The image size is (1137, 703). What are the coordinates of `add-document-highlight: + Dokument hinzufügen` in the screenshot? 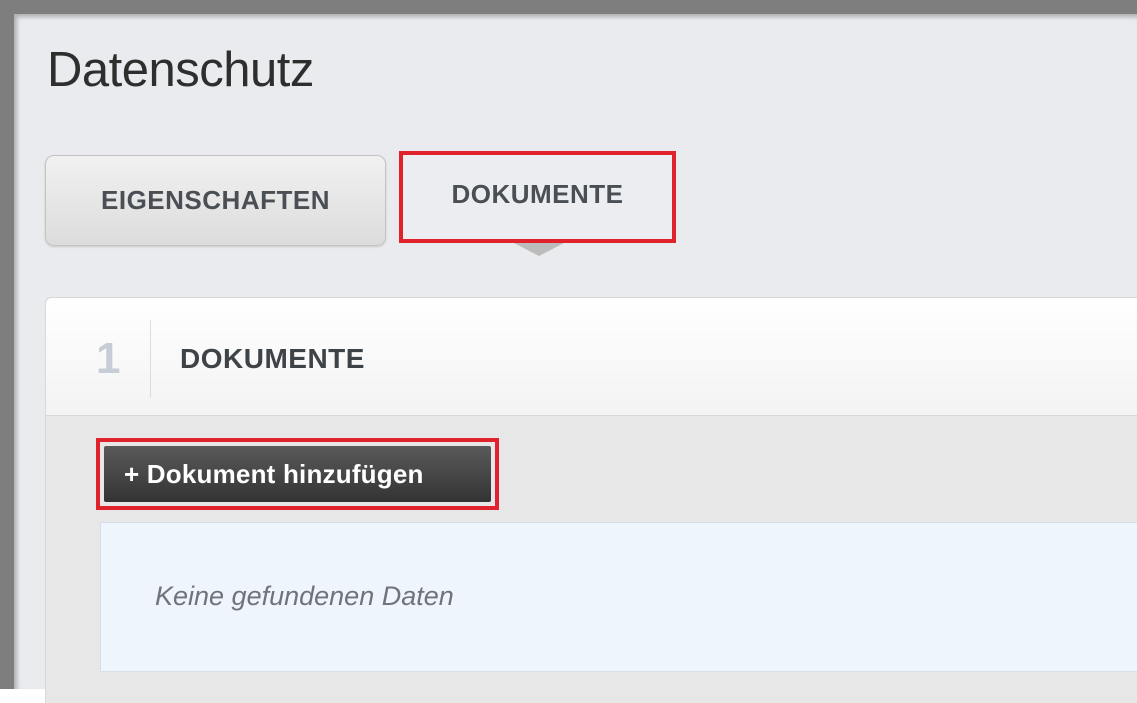 It's located at (297, 474).